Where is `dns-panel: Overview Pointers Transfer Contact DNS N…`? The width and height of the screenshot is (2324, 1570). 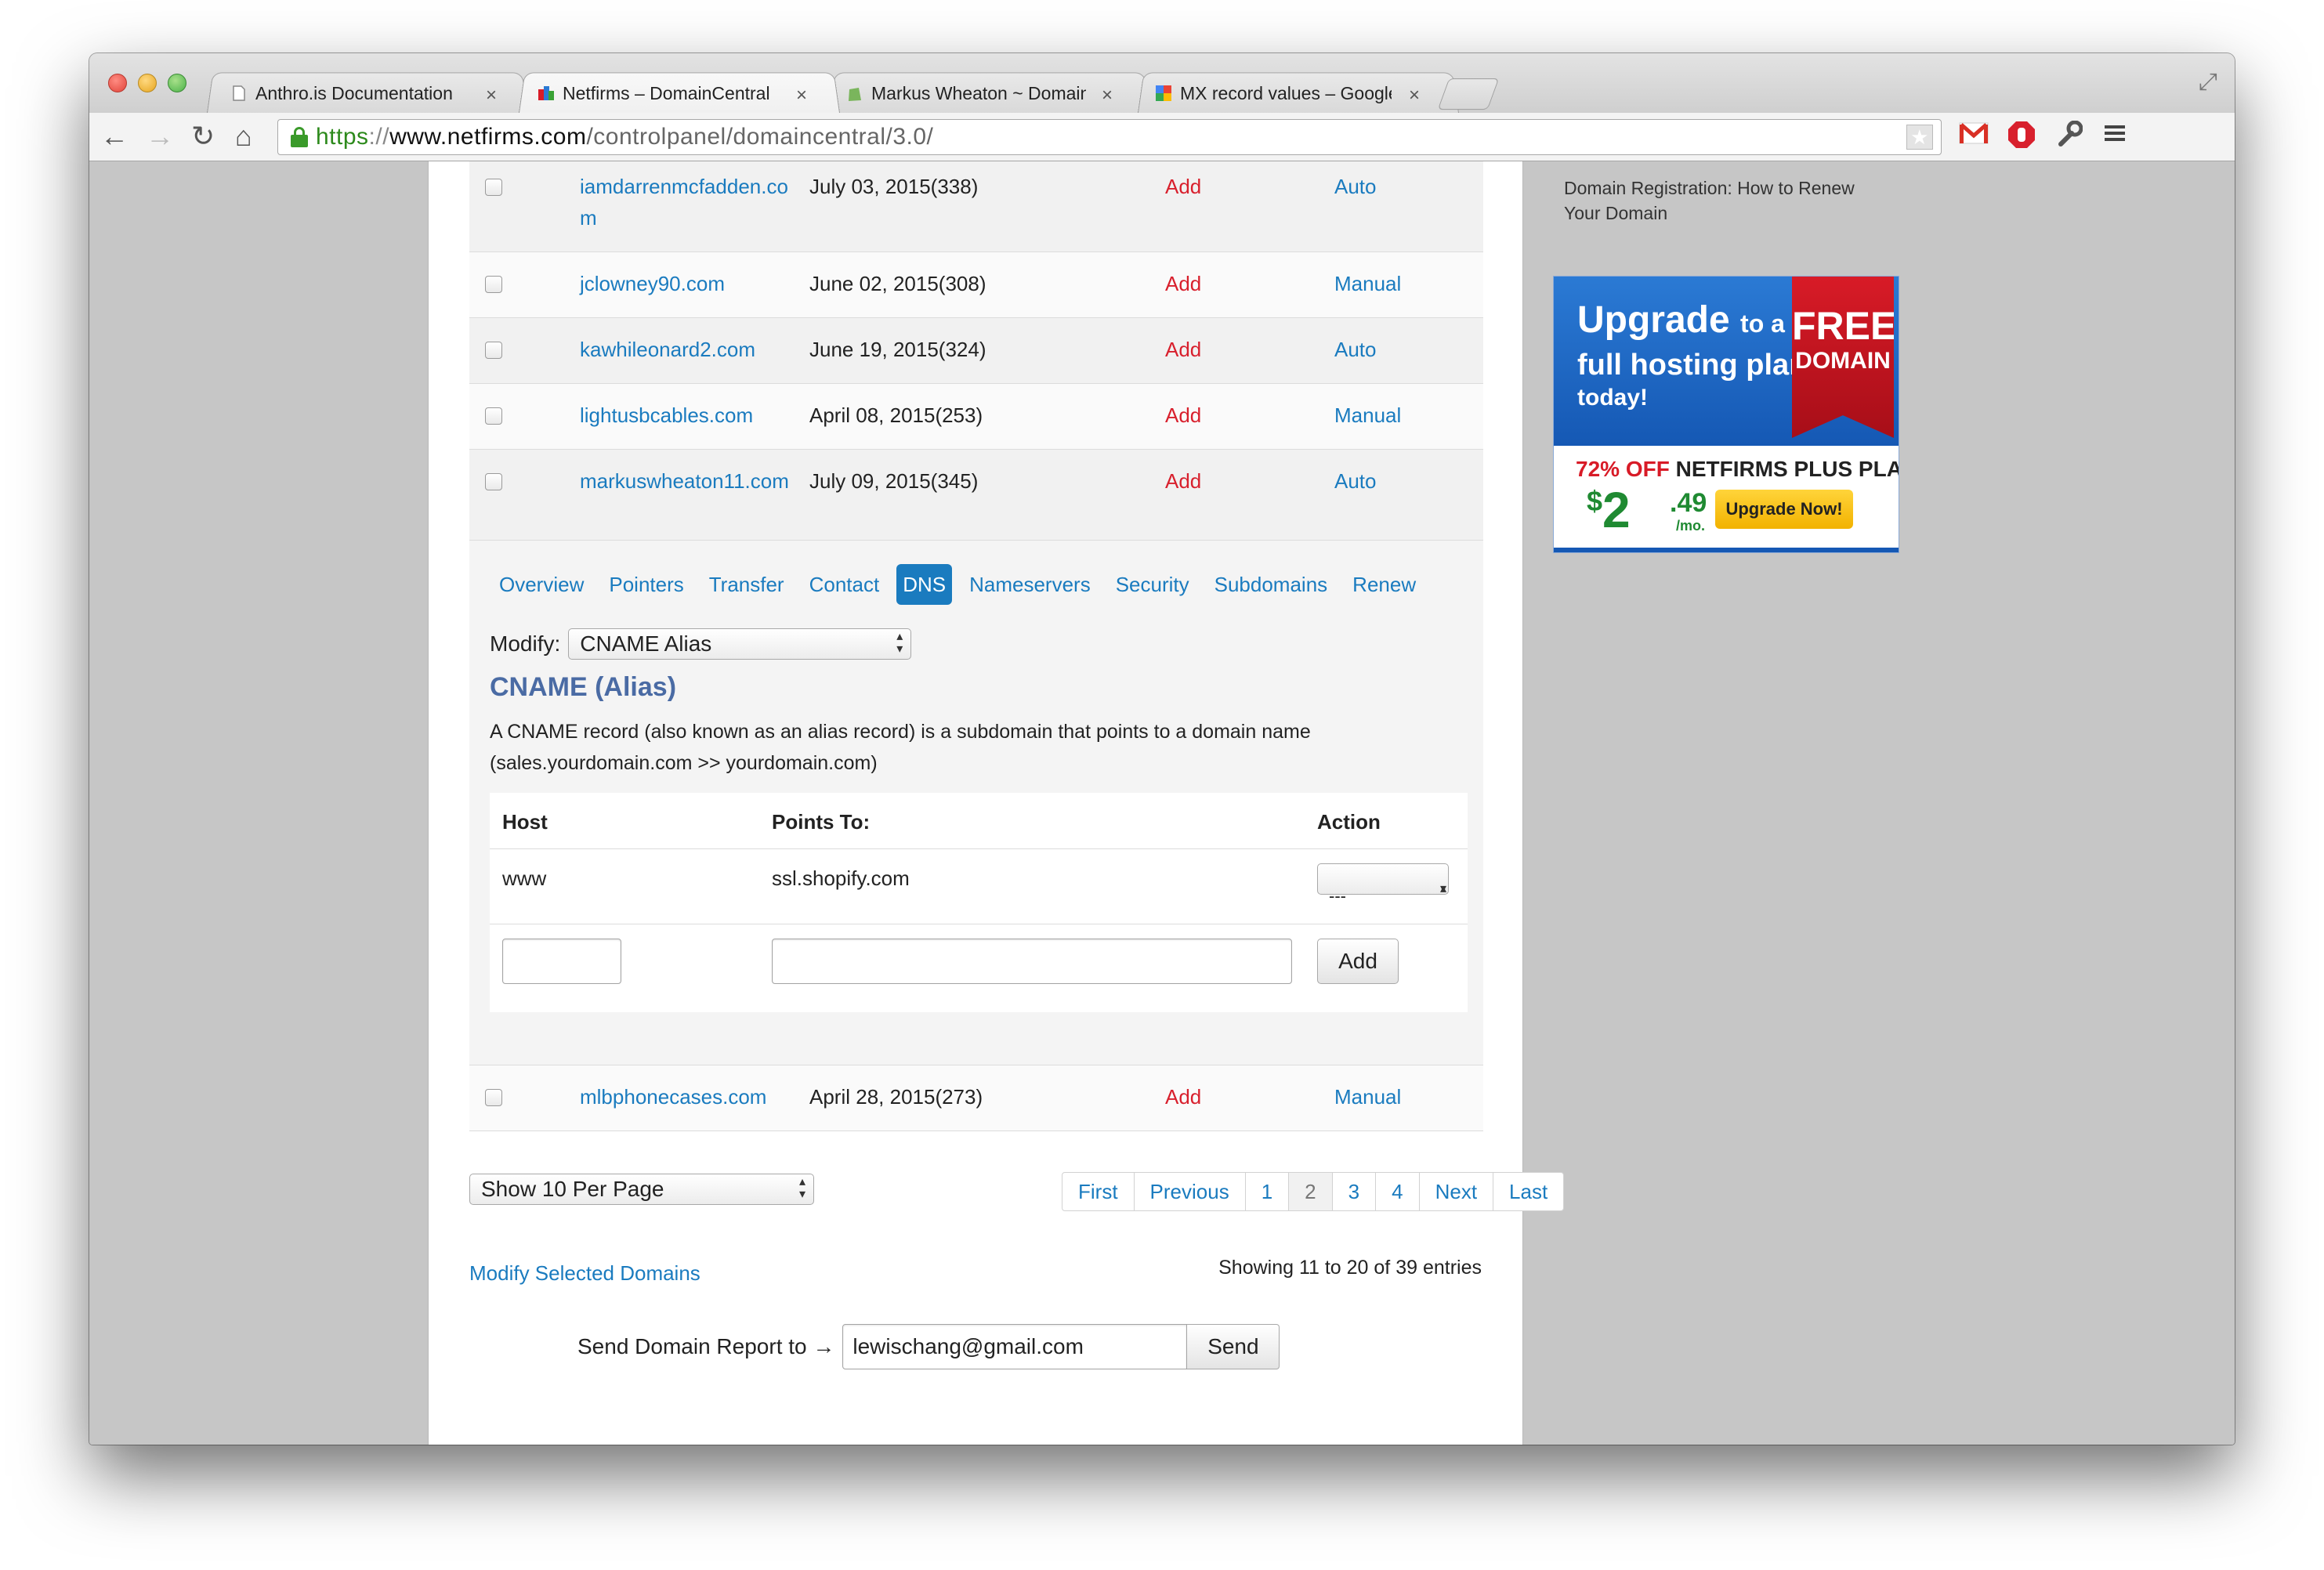
dns-panel: Overview Pointers Transfer Contact DNS N… is located at coordinates (976, 803).